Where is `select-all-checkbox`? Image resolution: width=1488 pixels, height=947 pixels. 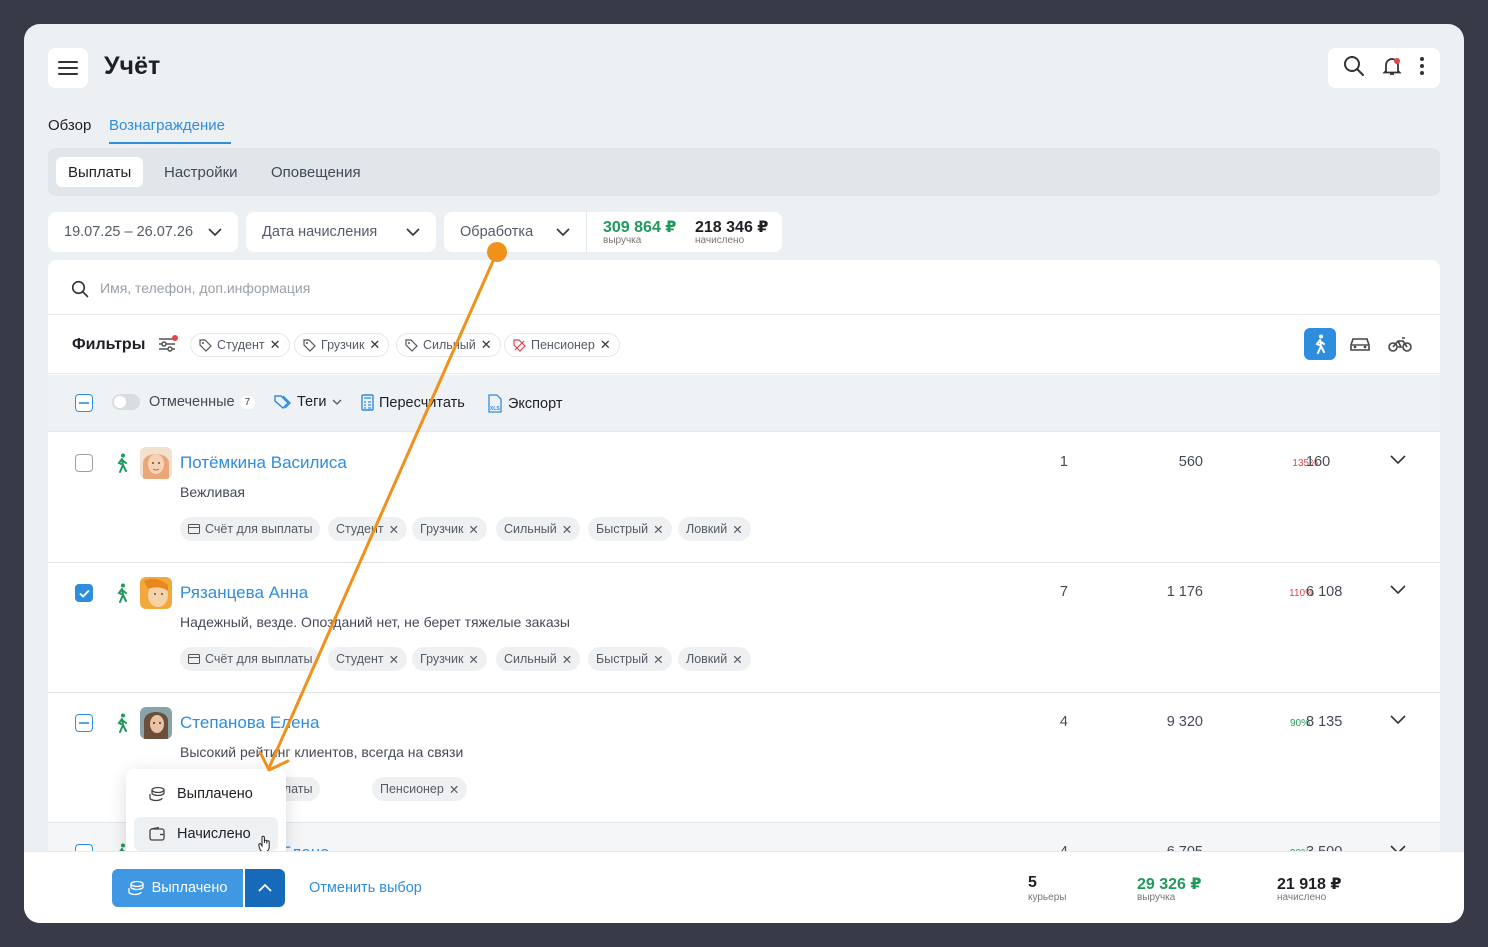 select-all-checkbox is located at coordinates (84, 403).